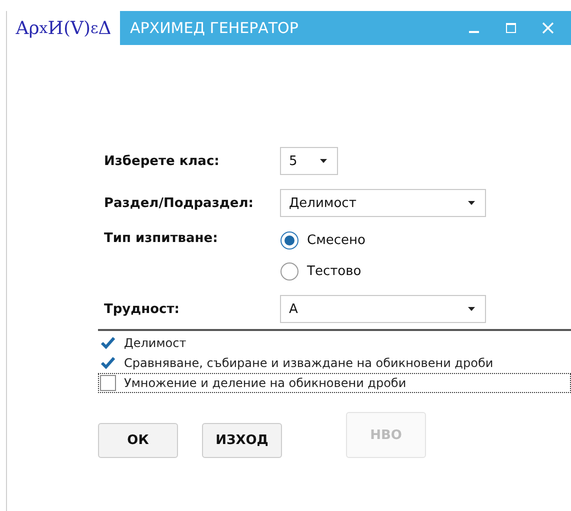 The image size is (571, 511). I want to click on field-label: Изберете клас:, so click(162, 161).